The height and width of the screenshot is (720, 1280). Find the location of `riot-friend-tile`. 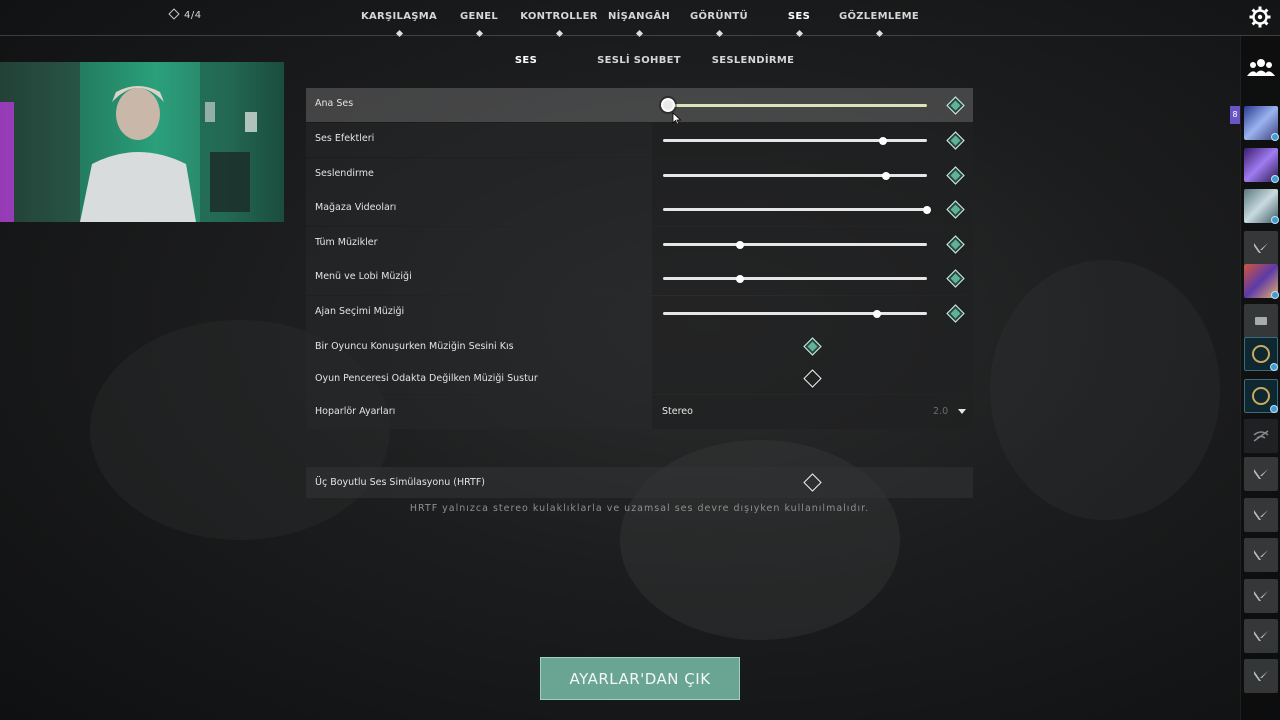

riot-friend-tile is located at coordinates (1261, 321).